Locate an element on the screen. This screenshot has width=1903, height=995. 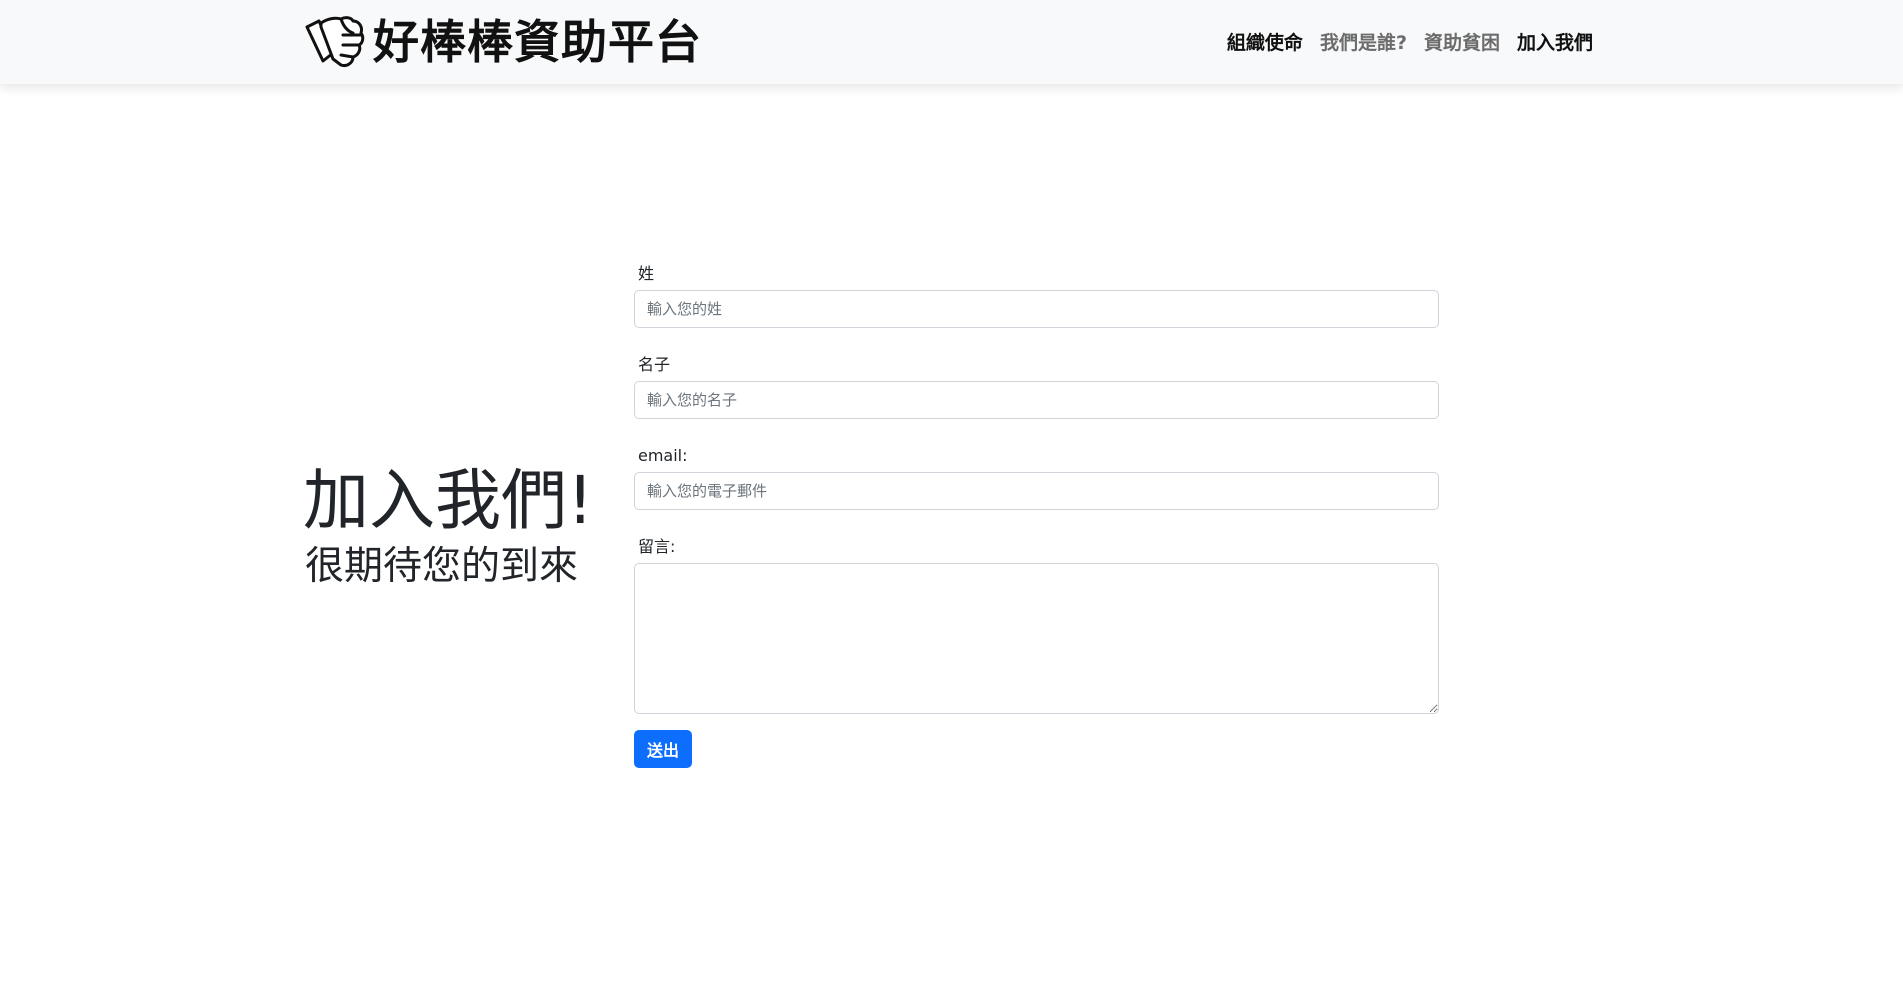
thumbs-up-hand-icon is located at coordinates (335, 41).